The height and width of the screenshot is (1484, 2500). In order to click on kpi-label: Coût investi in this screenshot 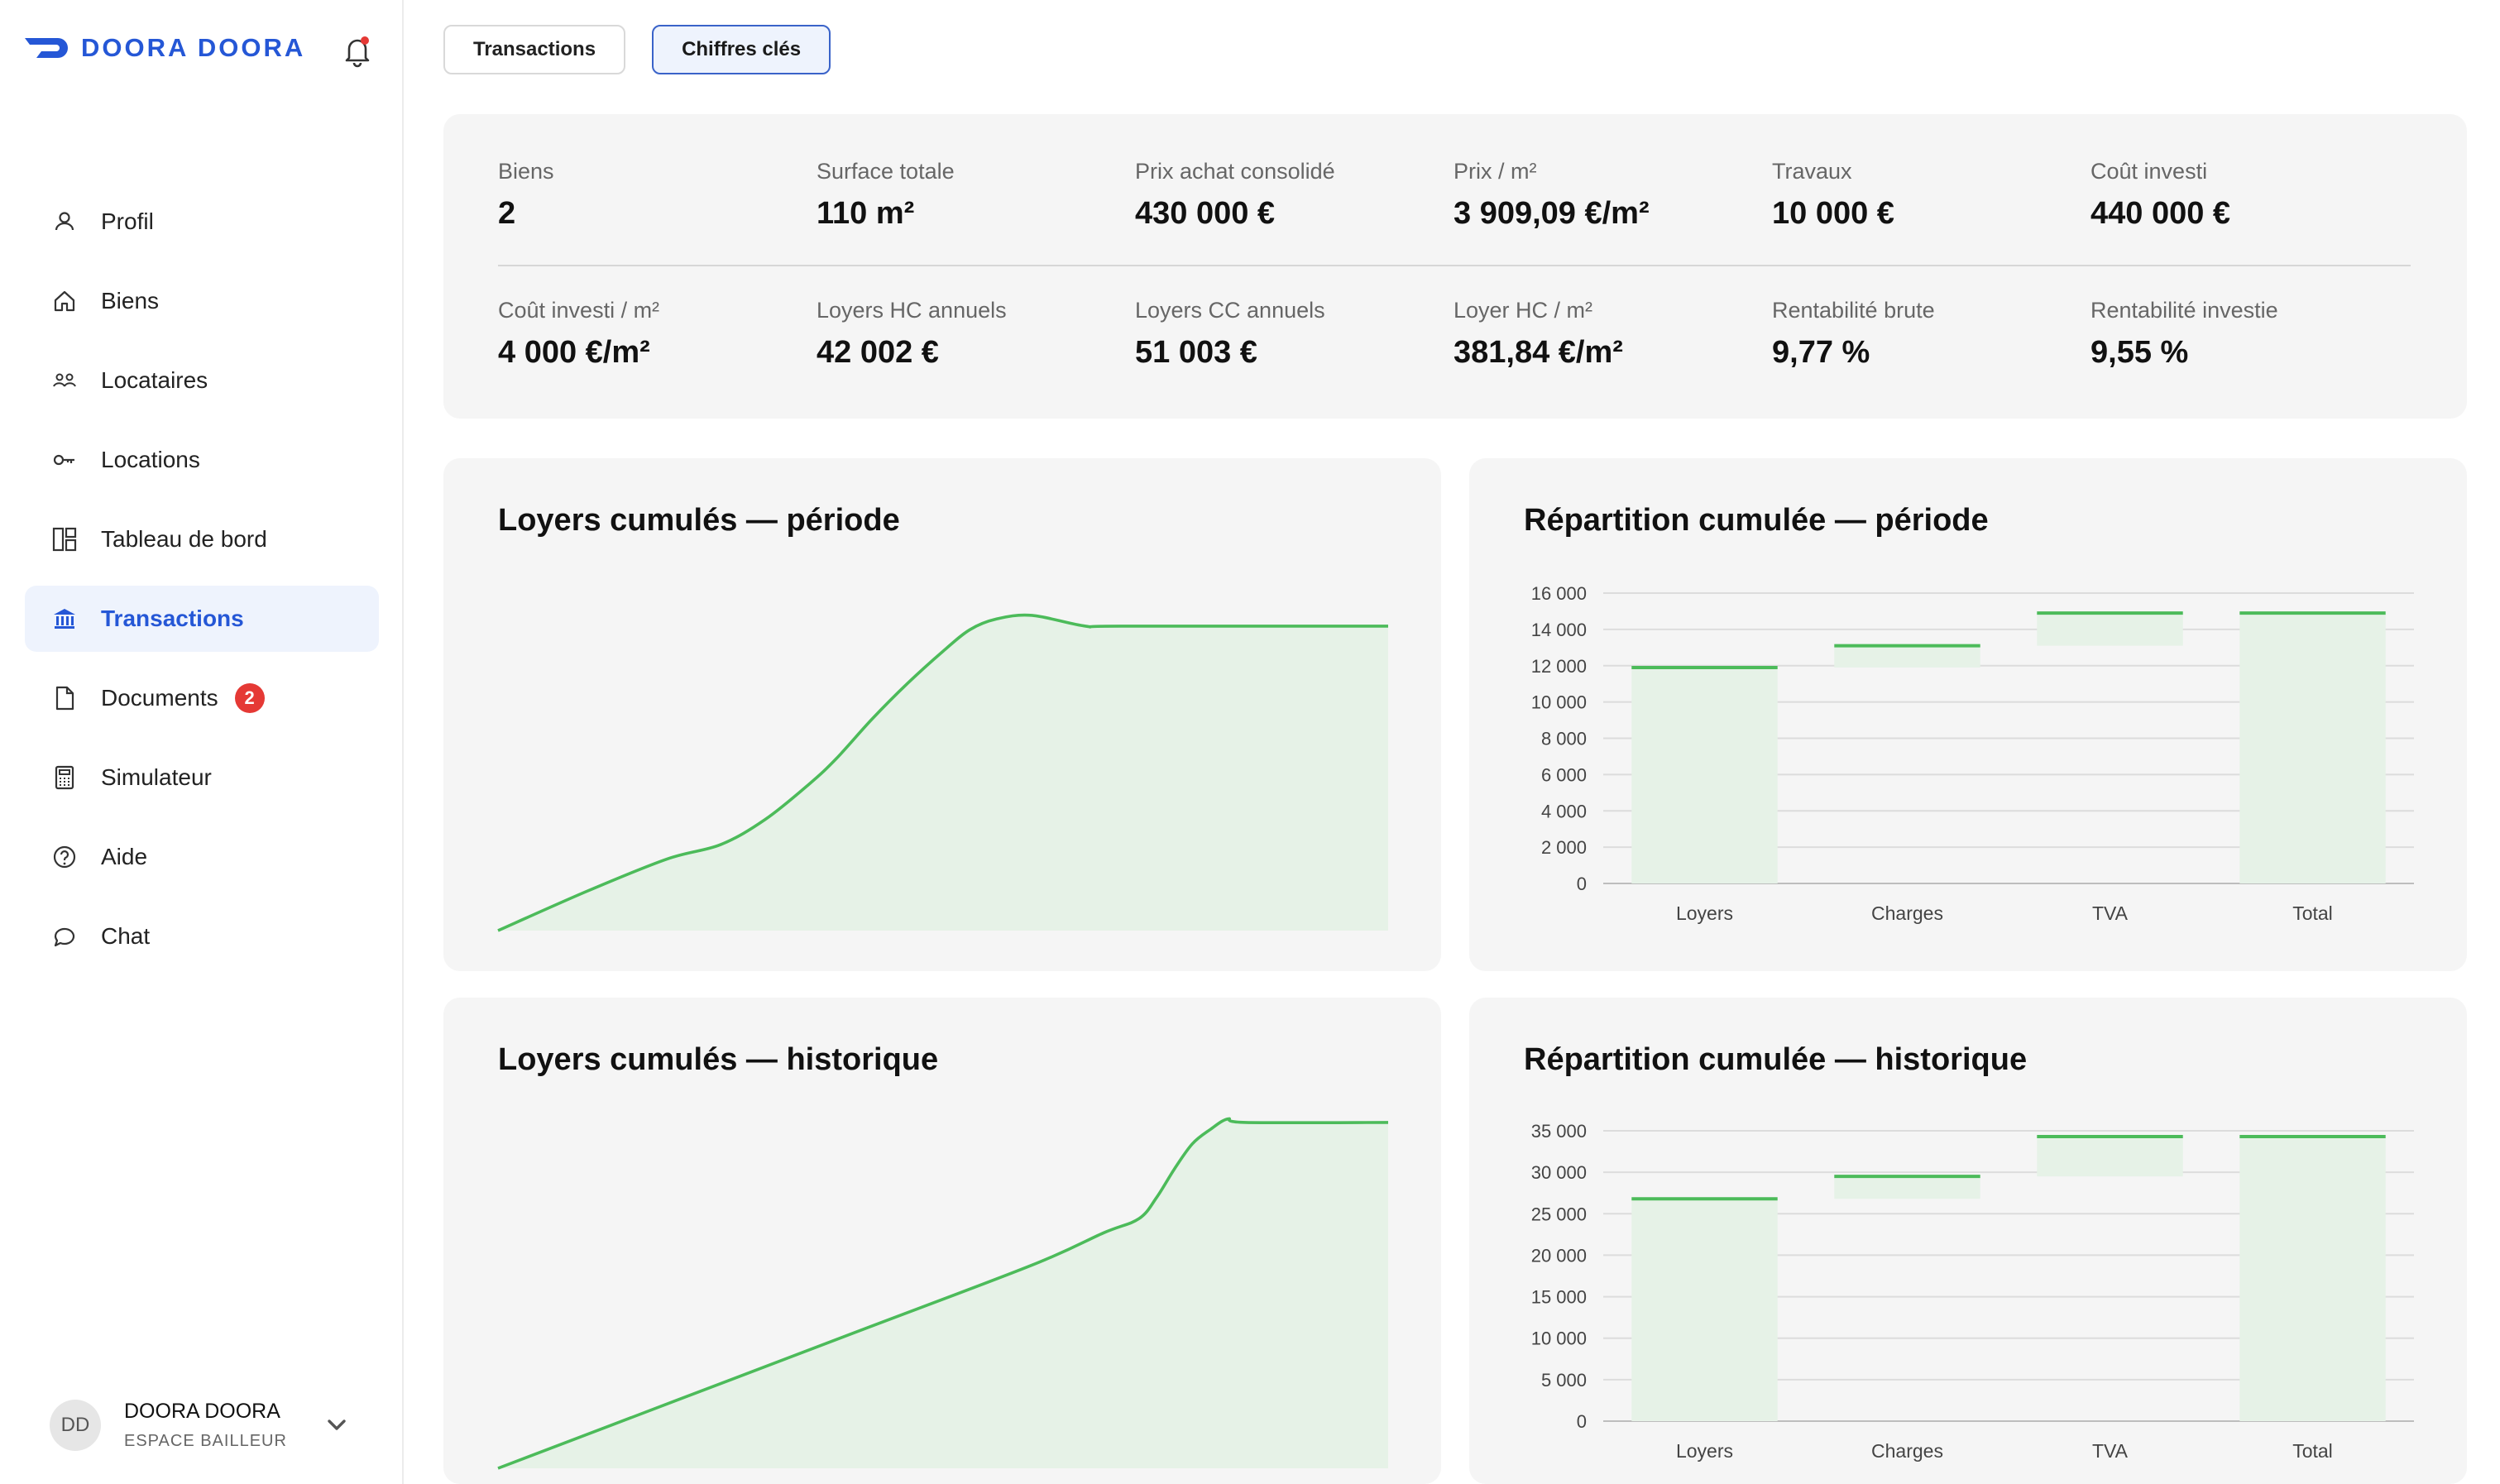, I will do `click(2149, 171)`.